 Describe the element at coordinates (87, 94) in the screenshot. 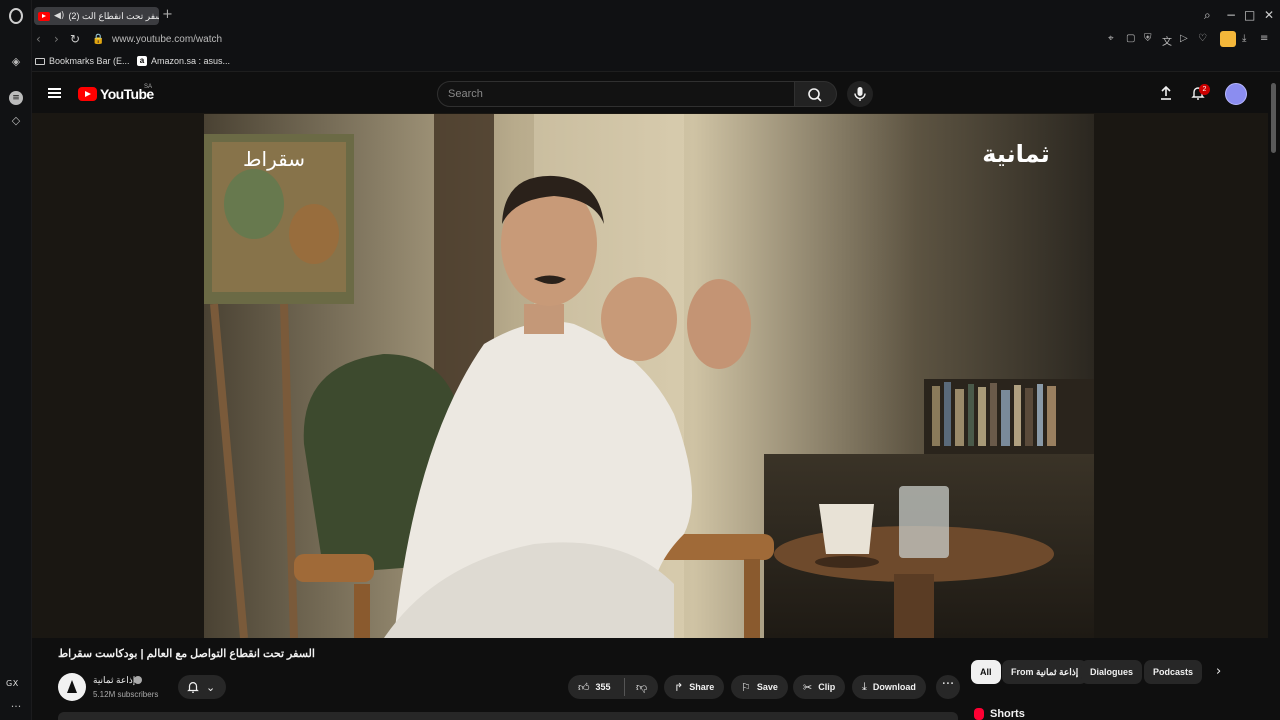

I see `youtube-logo-icon` at that location.